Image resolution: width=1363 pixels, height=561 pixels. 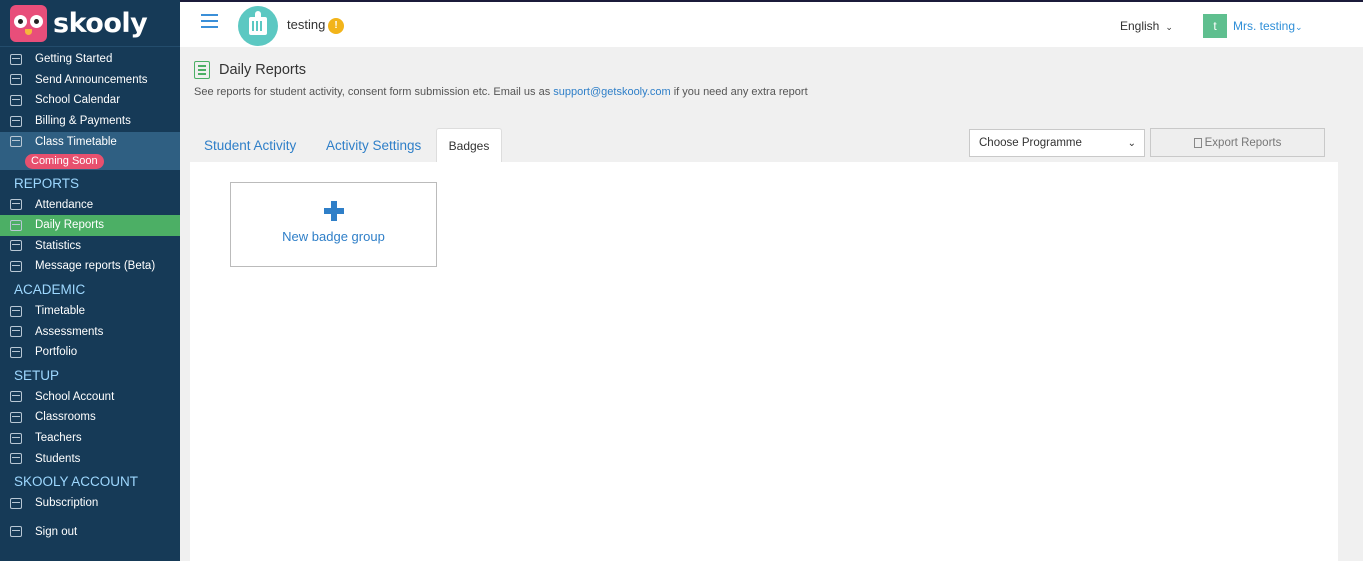 I want to click on sidebar-item-portfolio: Portfolio, so click(x=90, y=352).